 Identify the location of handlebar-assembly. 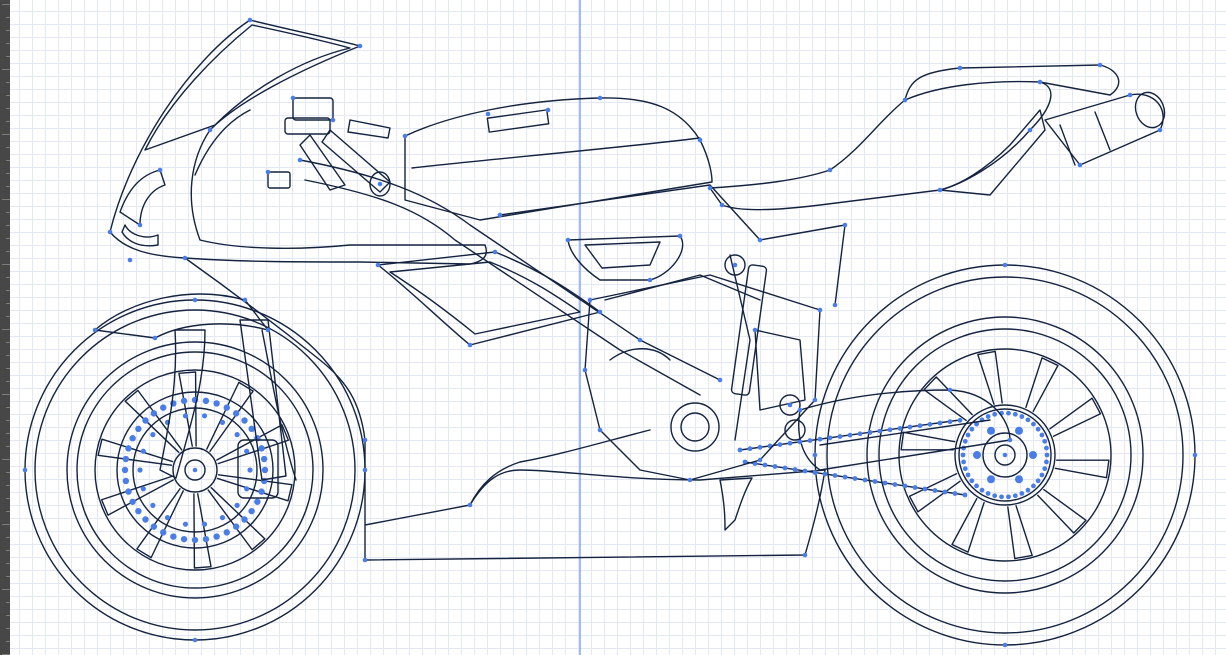
(329, 147).